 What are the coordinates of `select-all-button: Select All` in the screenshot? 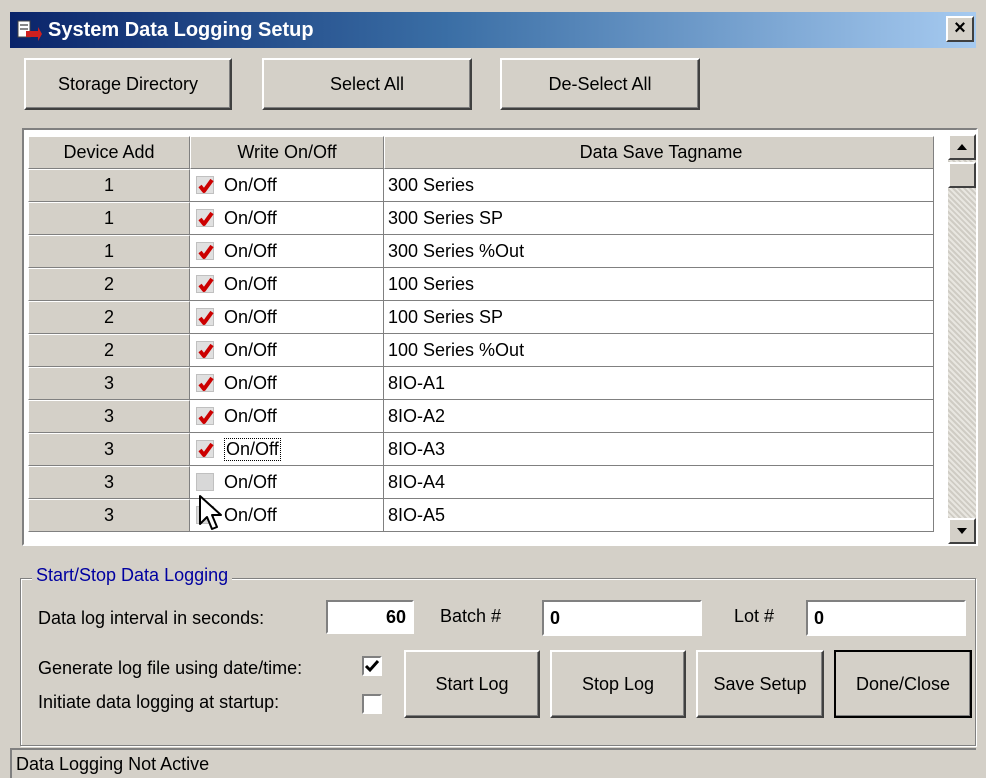 It's located at (367, 84).